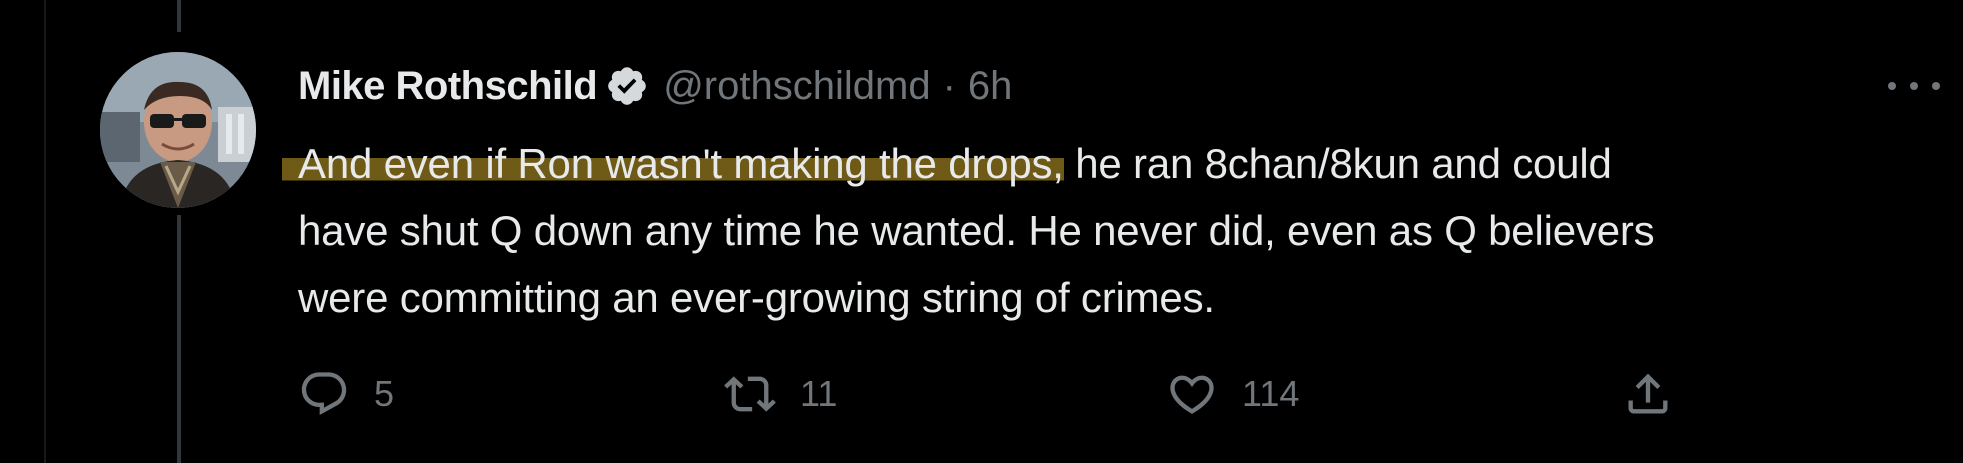 This screenshot has height=463, width=1963. I want to click on tweet-line-1-rest: he ran 8chan/8kun and could, so click(1337, 163).